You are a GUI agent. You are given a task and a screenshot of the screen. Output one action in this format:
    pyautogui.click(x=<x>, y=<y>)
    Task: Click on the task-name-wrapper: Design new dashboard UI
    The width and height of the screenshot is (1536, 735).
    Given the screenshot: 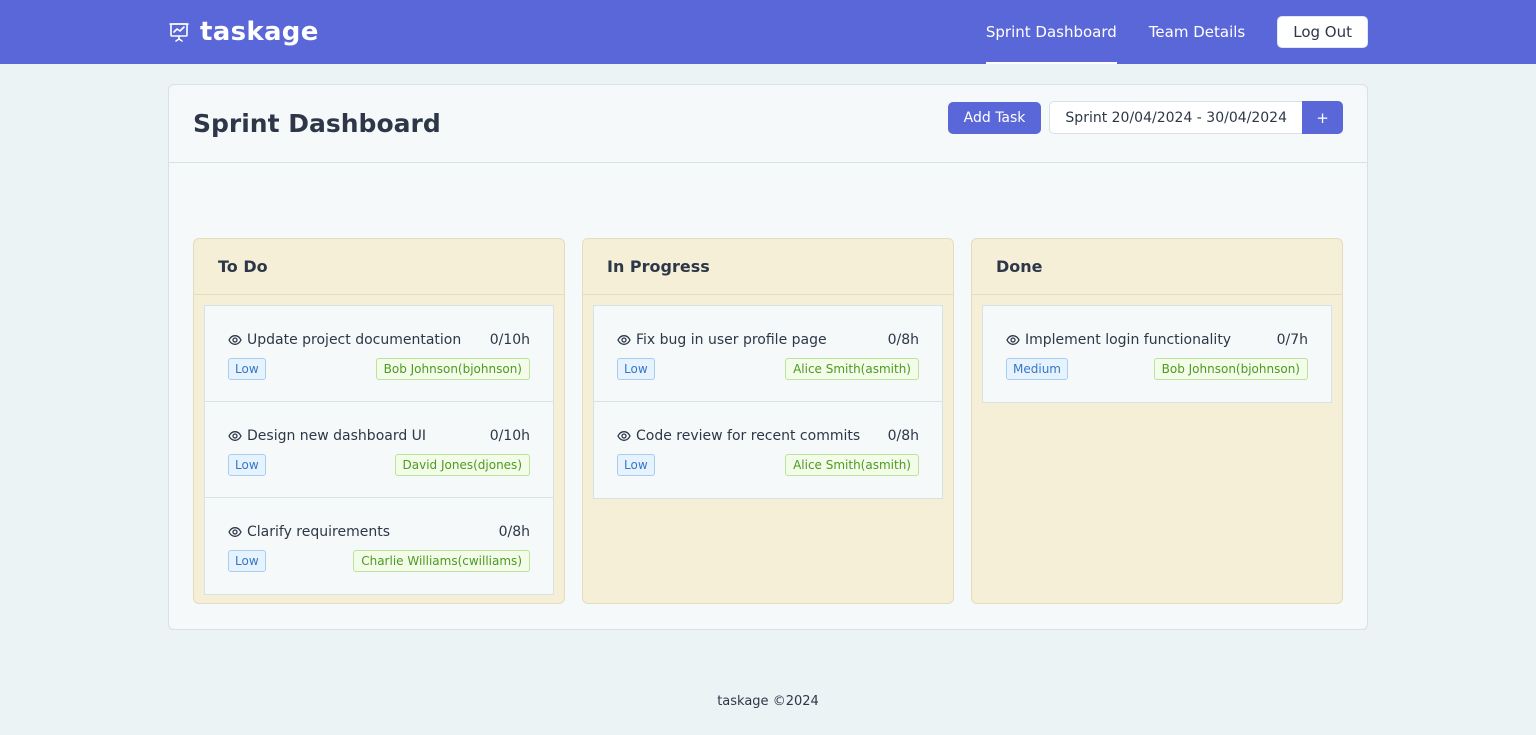 What is the action you would take?
    pyautogui.click(x=327, y=436)
    